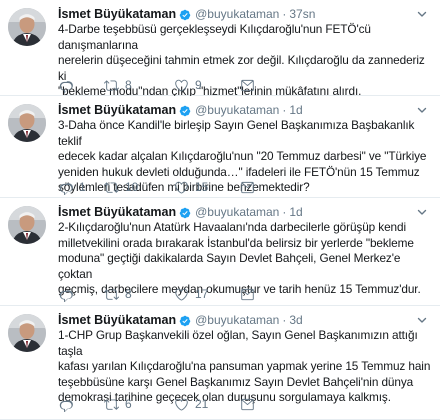 This screenshot has width=440, height=420. I want to click on like-button: 15, so click(207, 187).